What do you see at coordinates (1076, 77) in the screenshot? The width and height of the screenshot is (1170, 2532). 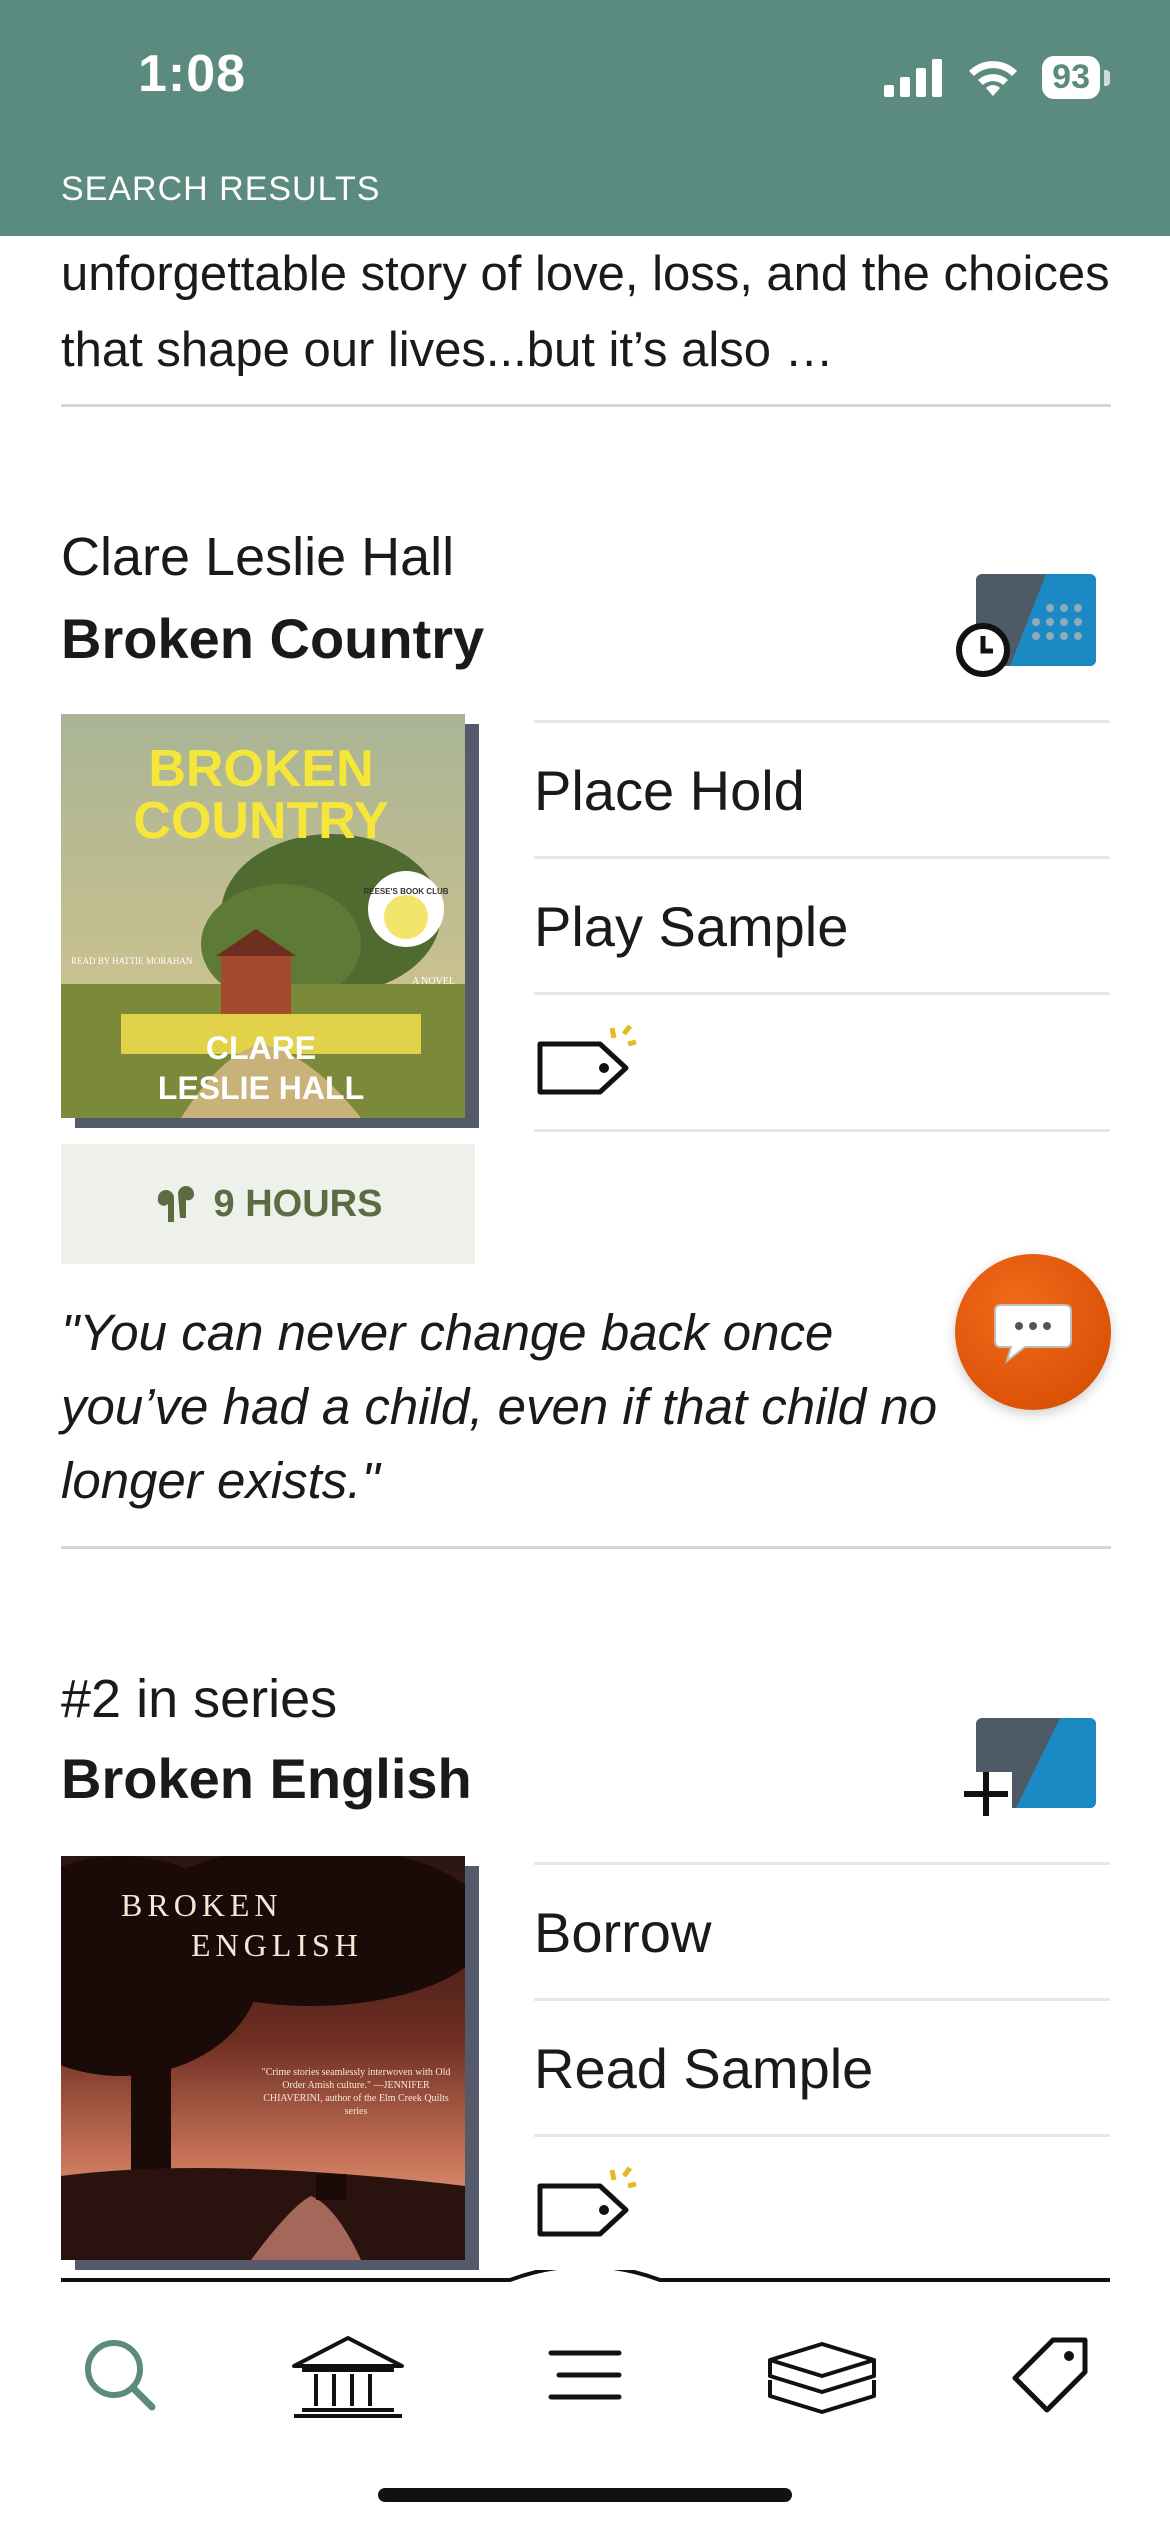 I see `battery-indicator: 93` at bounding box center [1076, 77].